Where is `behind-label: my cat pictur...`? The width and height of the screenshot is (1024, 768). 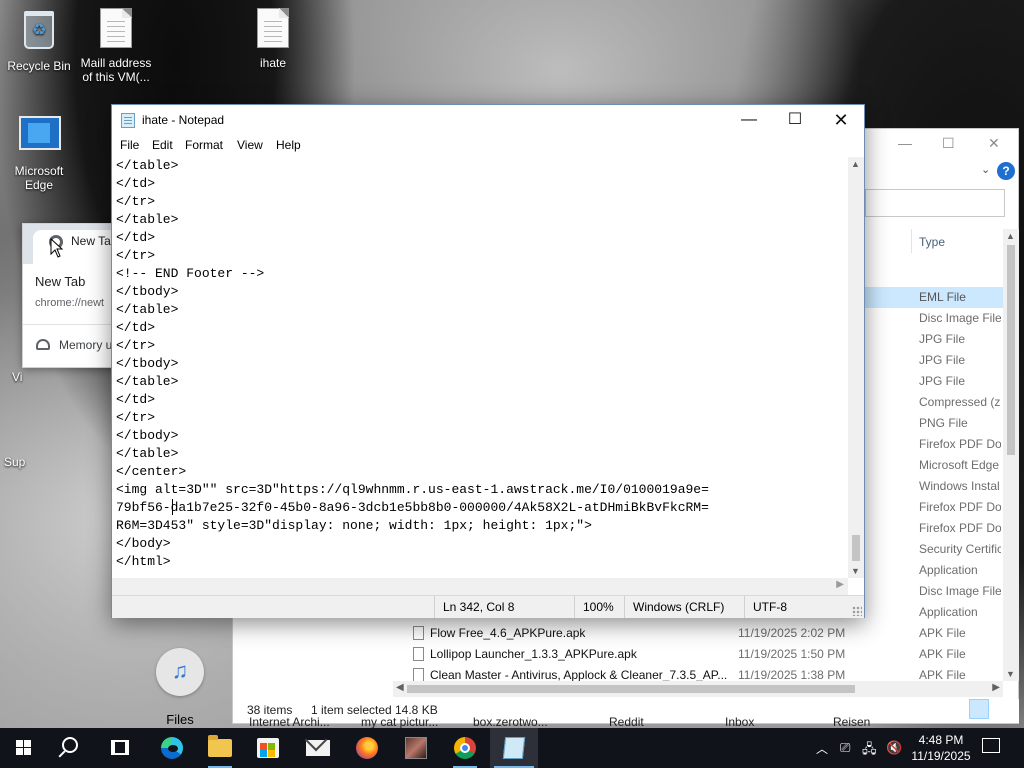
behind-label: my cat pictur... is located at coordinates (400, 722).